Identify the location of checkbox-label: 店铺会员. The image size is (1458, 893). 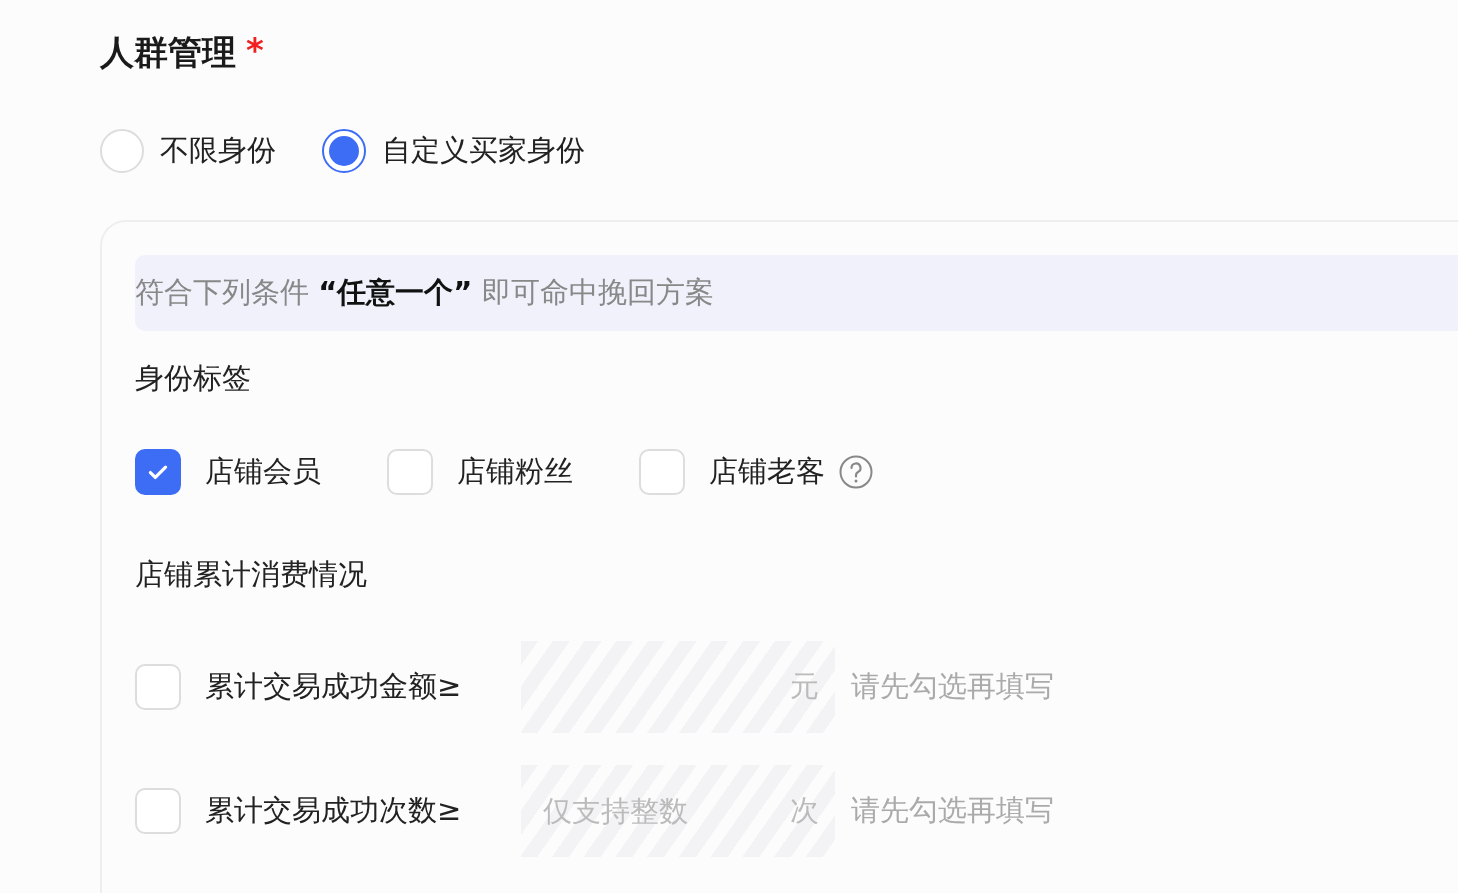
(263, 472).